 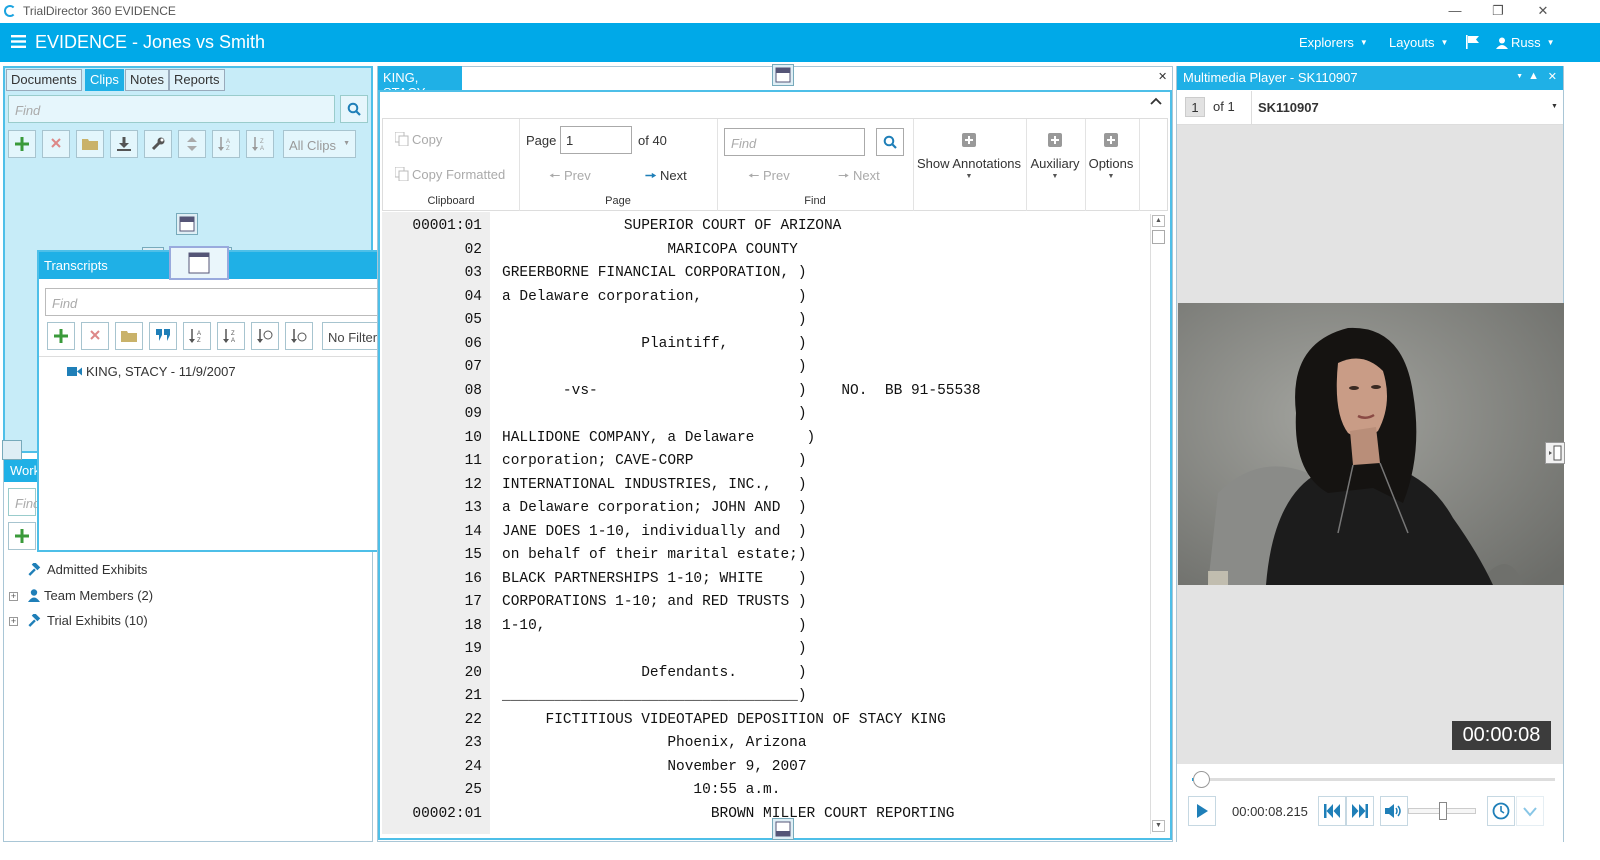 What do you see at coordinates (420, 83) in the screenshot?
I see `tab-king-stacy: KING, STACY` at bounding box center [420, 83].